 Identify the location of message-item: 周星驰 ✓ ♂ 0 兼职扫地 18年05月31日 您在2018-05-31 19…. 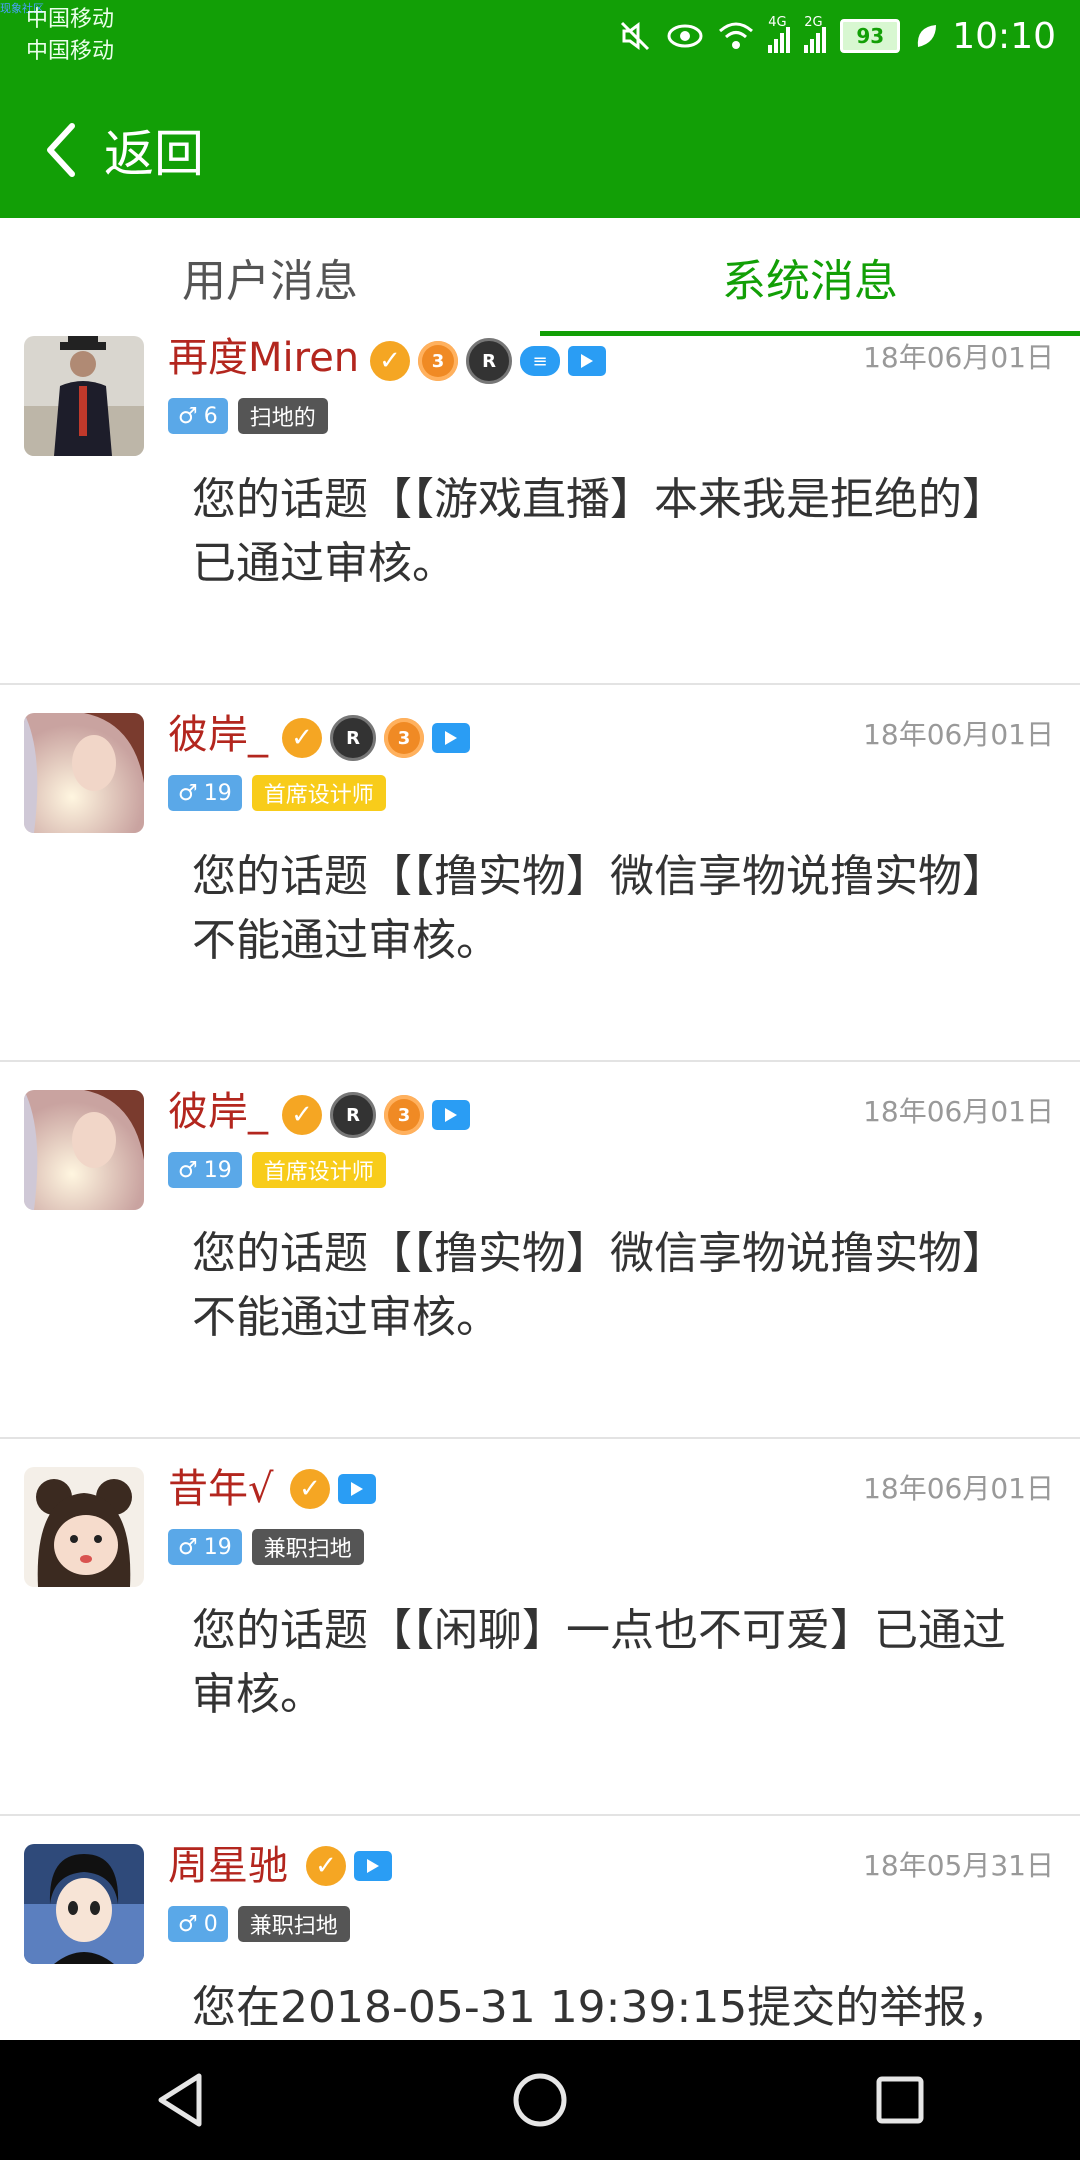
(540, 1928).